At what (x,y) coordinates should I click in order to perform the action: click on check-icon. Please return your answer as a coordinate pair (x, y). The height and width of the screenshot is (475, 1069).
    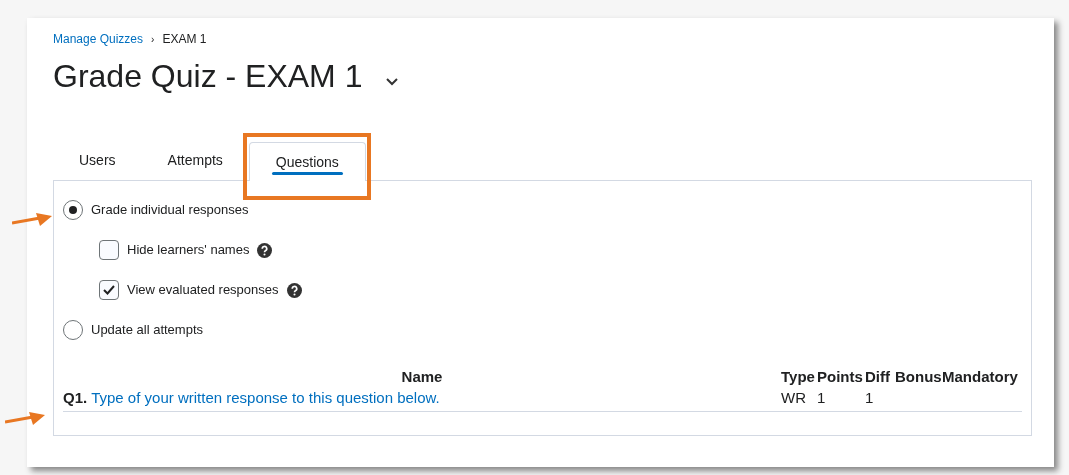
    Looking at the image, I should click on (109, 290).